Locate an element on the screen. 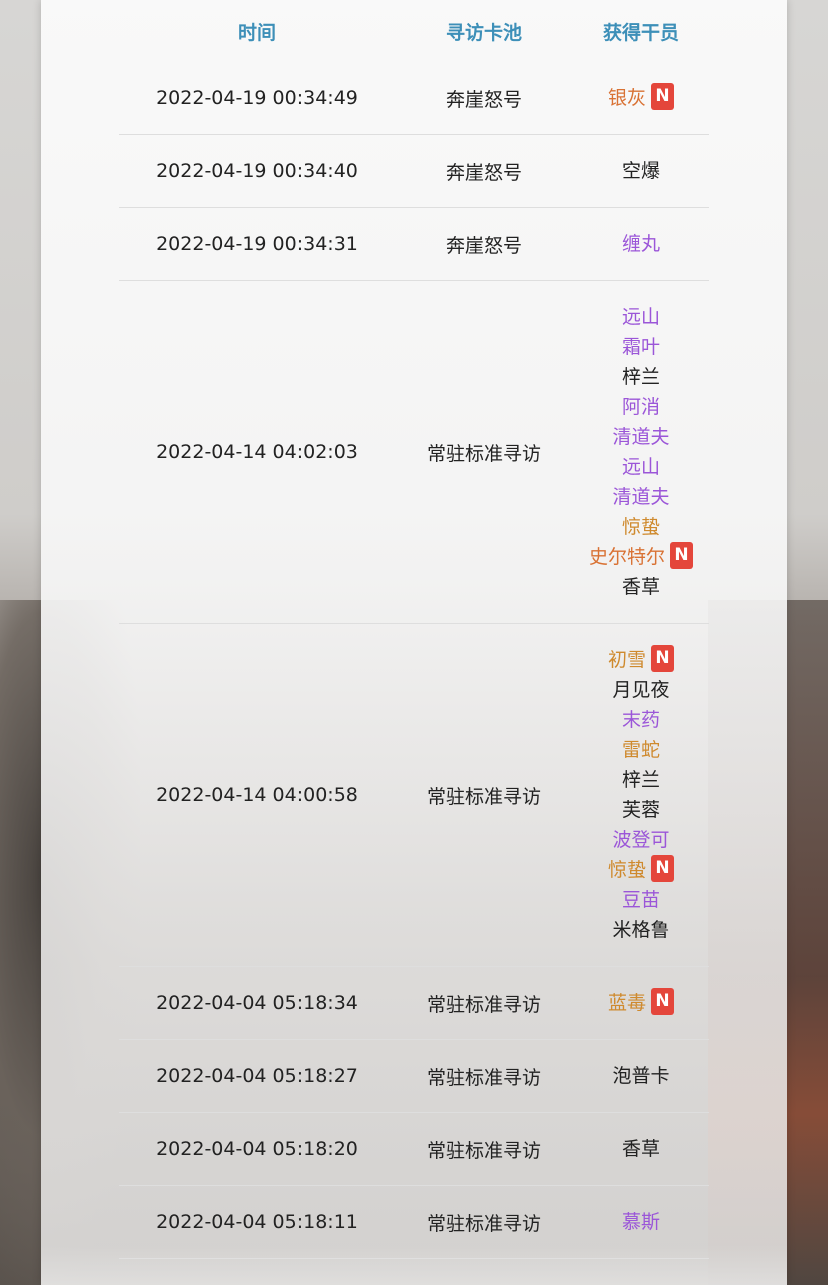 This screenshot has width=828, height=1285. operator-entry: 初雪 N is located at coordinates (641, 660).